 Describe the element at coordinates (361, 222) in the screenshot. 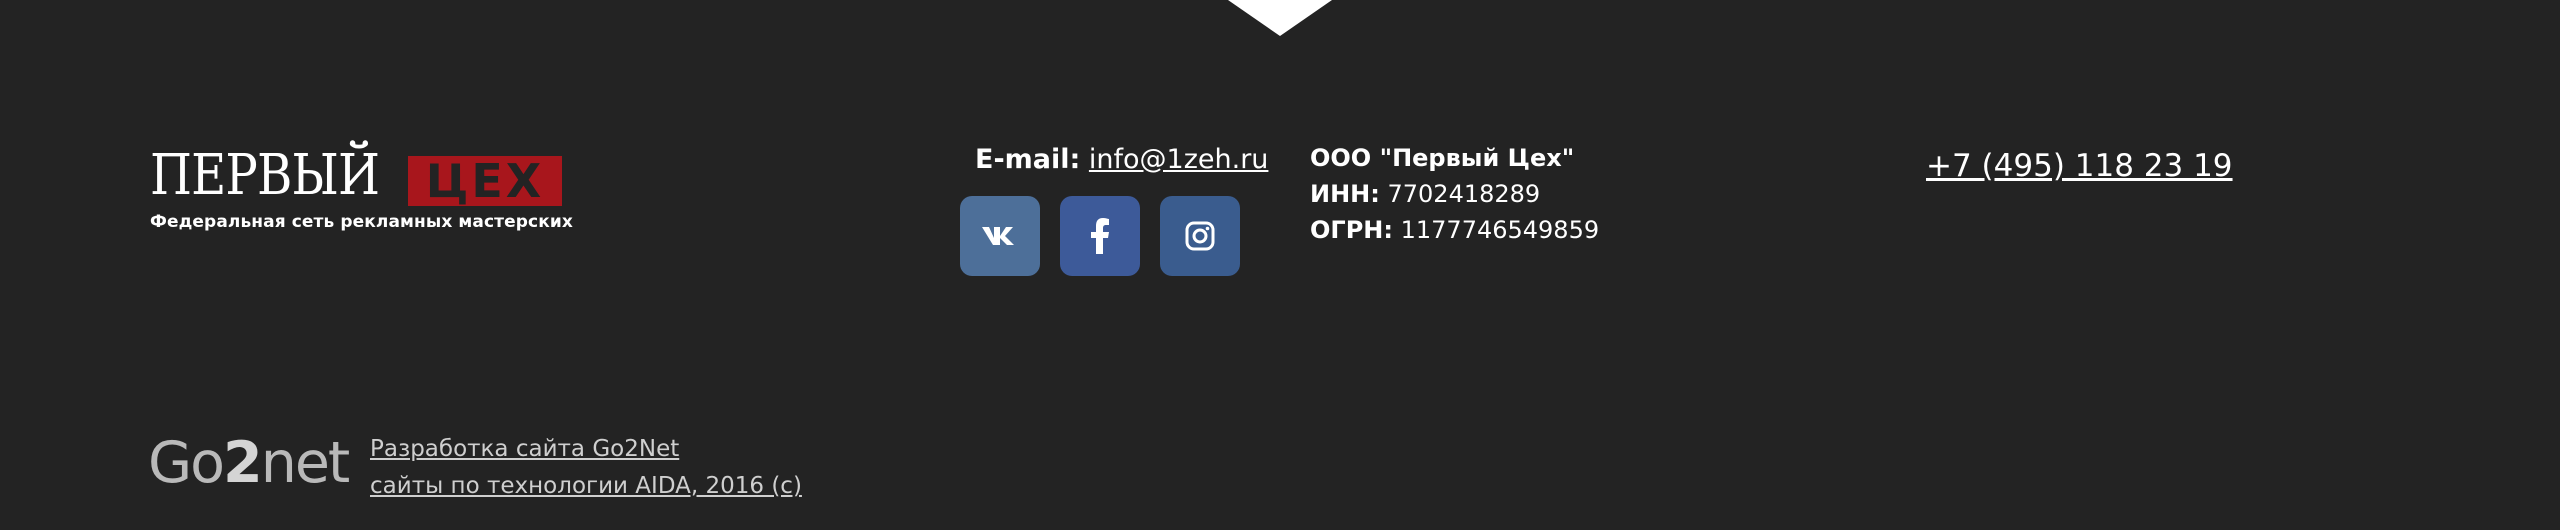

I see `logo-tagline: Федеральная сеть рекламных мастерских` at that location.